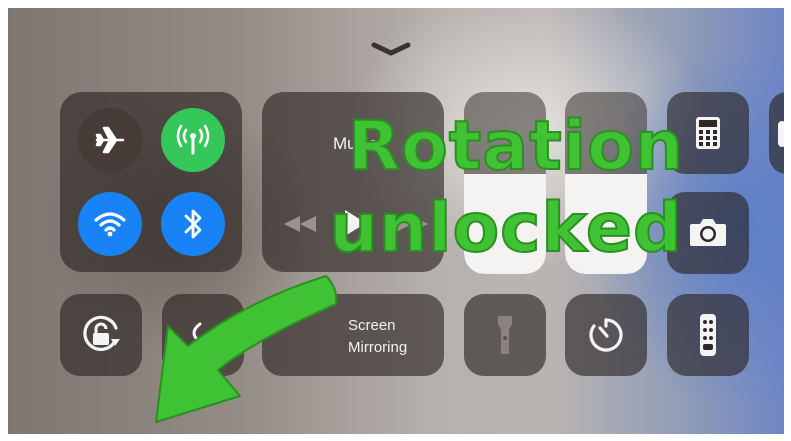  What do you see at coordinates (505, 228) in the screenshot?
I see `headline-line2: unlocked` at bounding box center [505, 228].